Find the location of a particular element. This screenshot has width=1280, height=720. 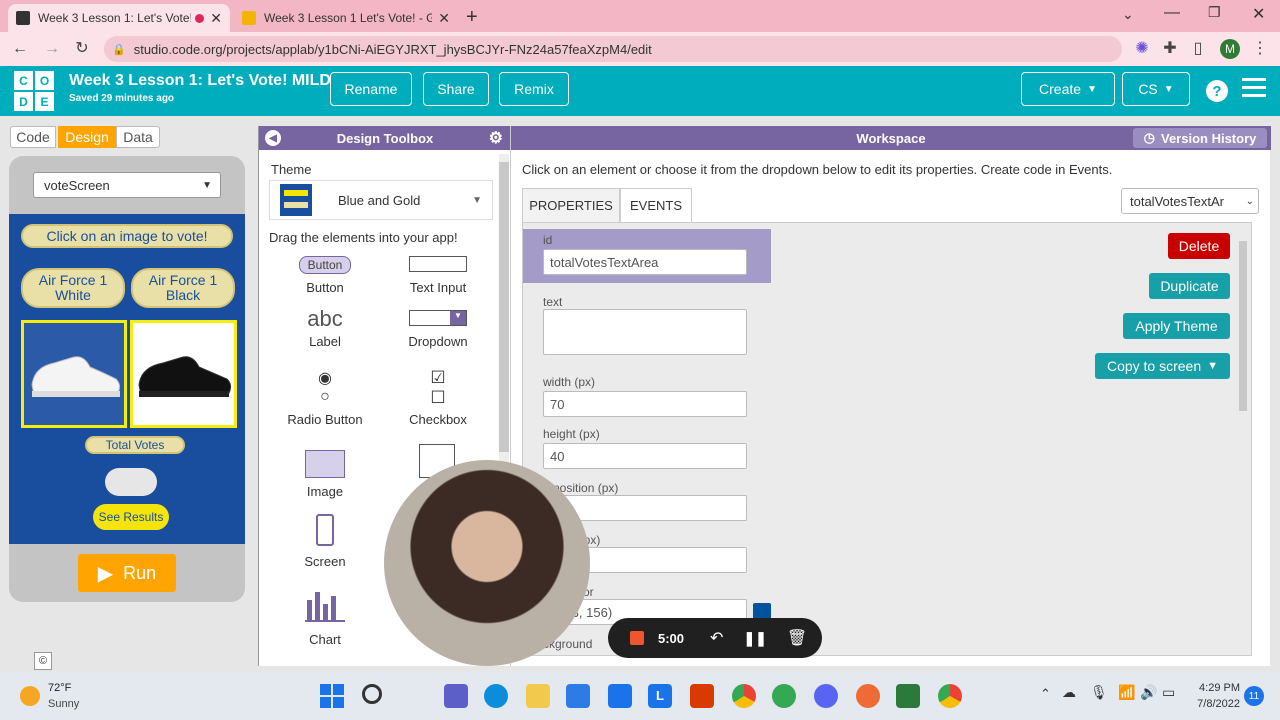

image-tool: Image is located at coordinates (325, 474).